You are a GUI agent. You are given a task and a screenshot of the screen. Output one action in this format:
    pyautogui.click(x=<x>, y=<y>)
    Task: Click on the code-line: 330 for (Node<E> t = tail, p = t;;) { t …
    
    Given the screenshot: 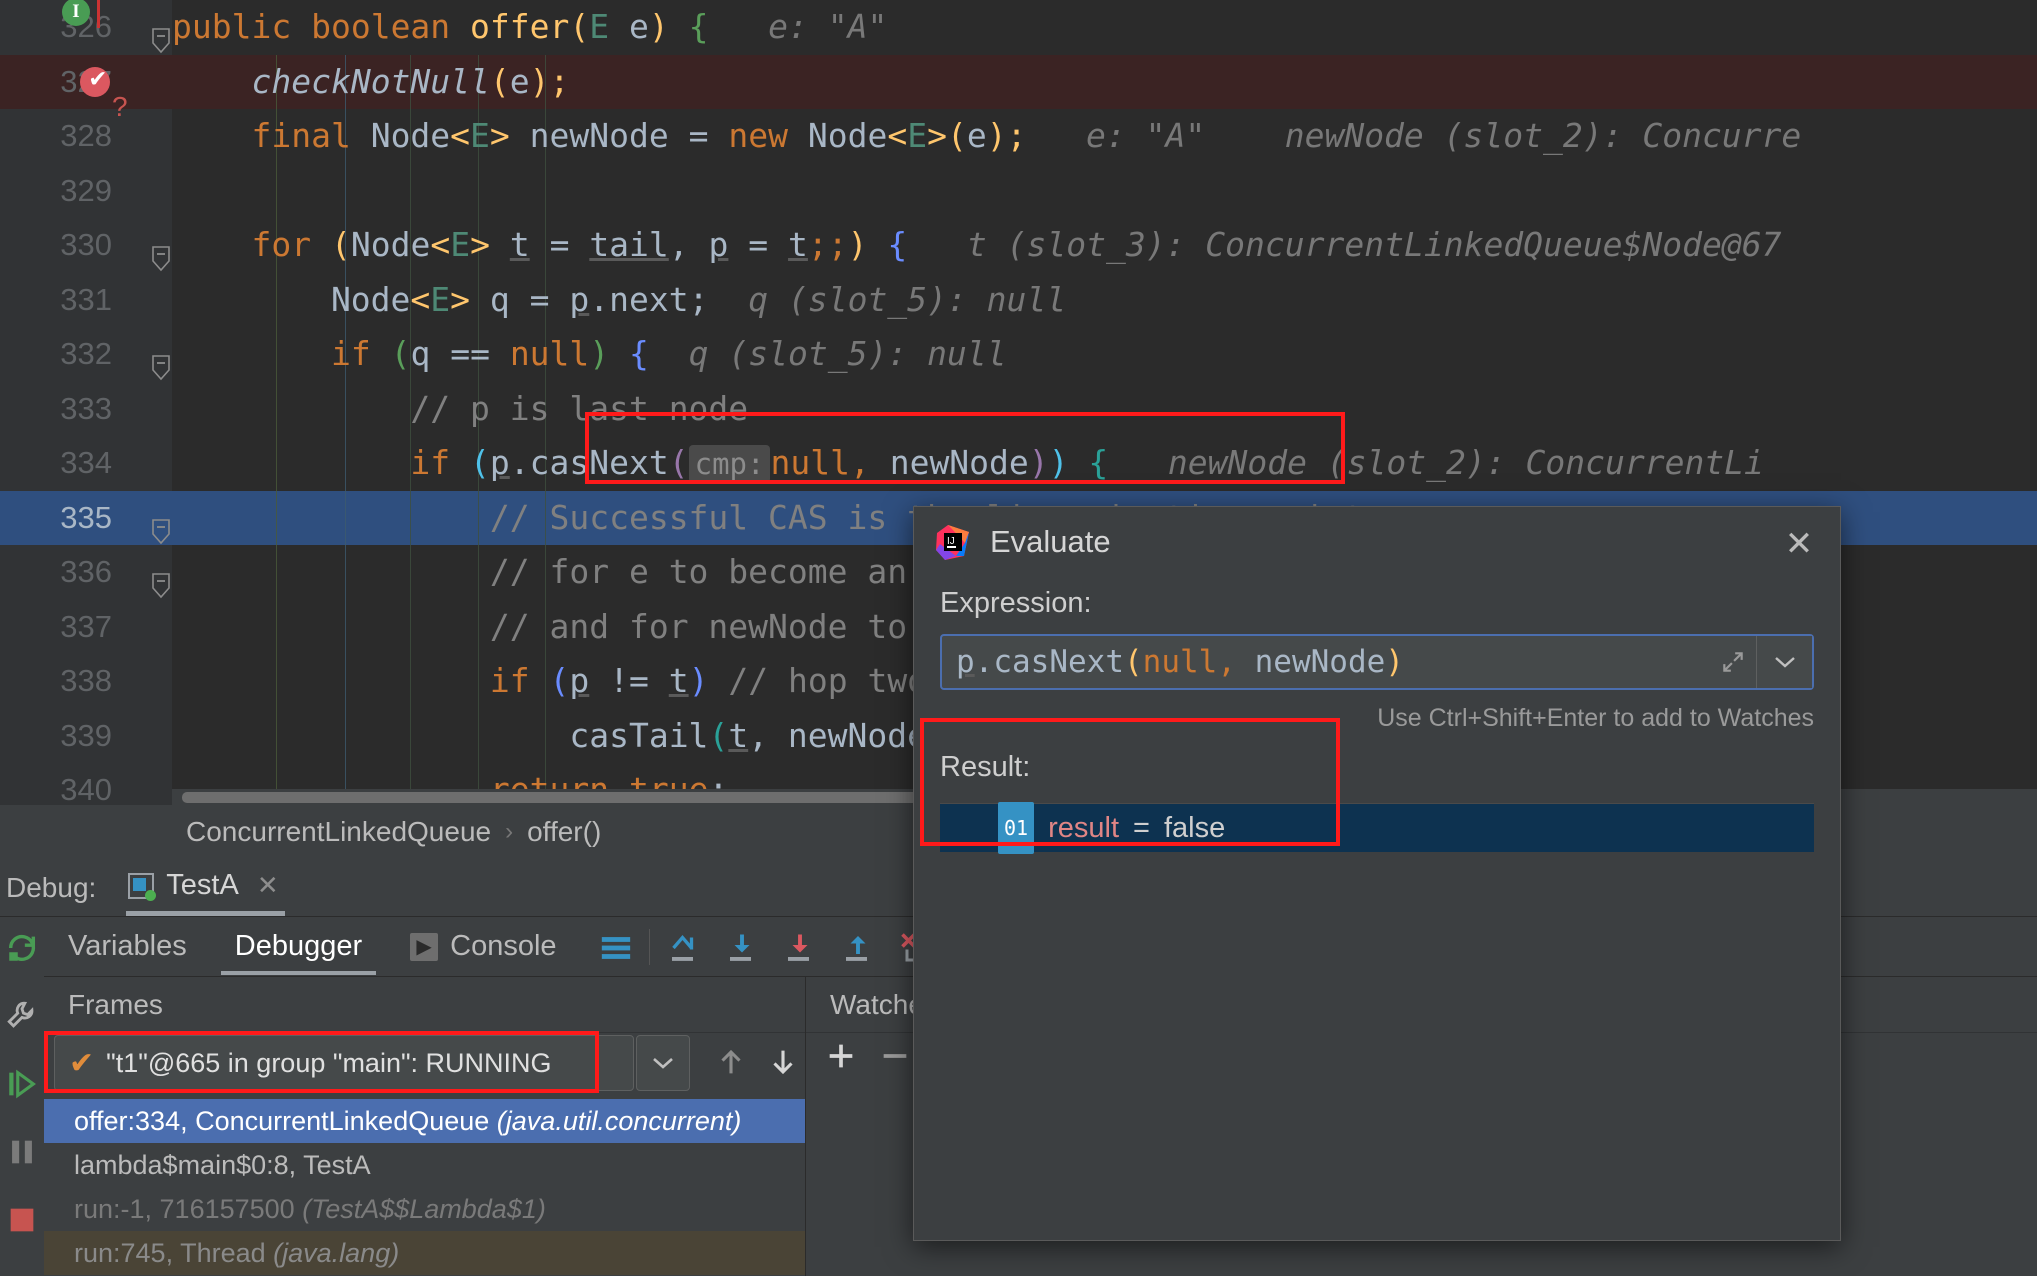 What is the action you would take?
    pyautogui.click(x=1018, y=245)
    